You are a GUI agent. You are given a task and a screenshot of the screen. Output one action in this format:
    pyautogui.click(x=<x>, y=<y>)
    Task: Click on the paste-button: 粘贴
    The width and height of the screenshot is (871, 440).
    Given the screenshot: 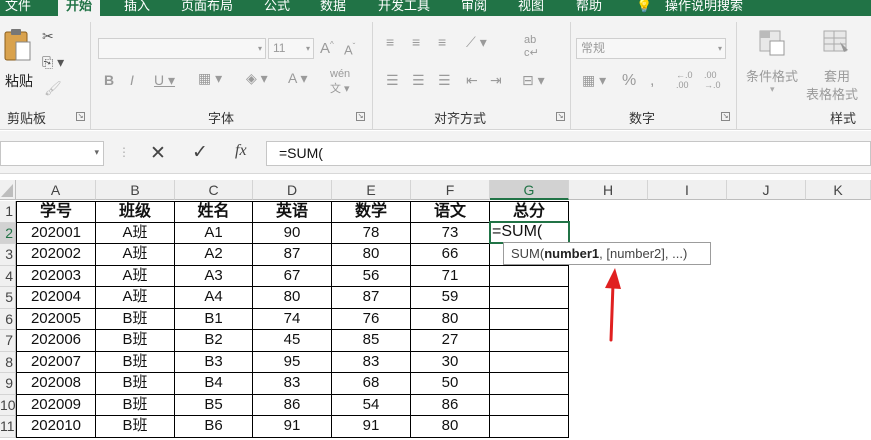 What is the action you would take?
    pyautogui.click(x=19, y=61)
    